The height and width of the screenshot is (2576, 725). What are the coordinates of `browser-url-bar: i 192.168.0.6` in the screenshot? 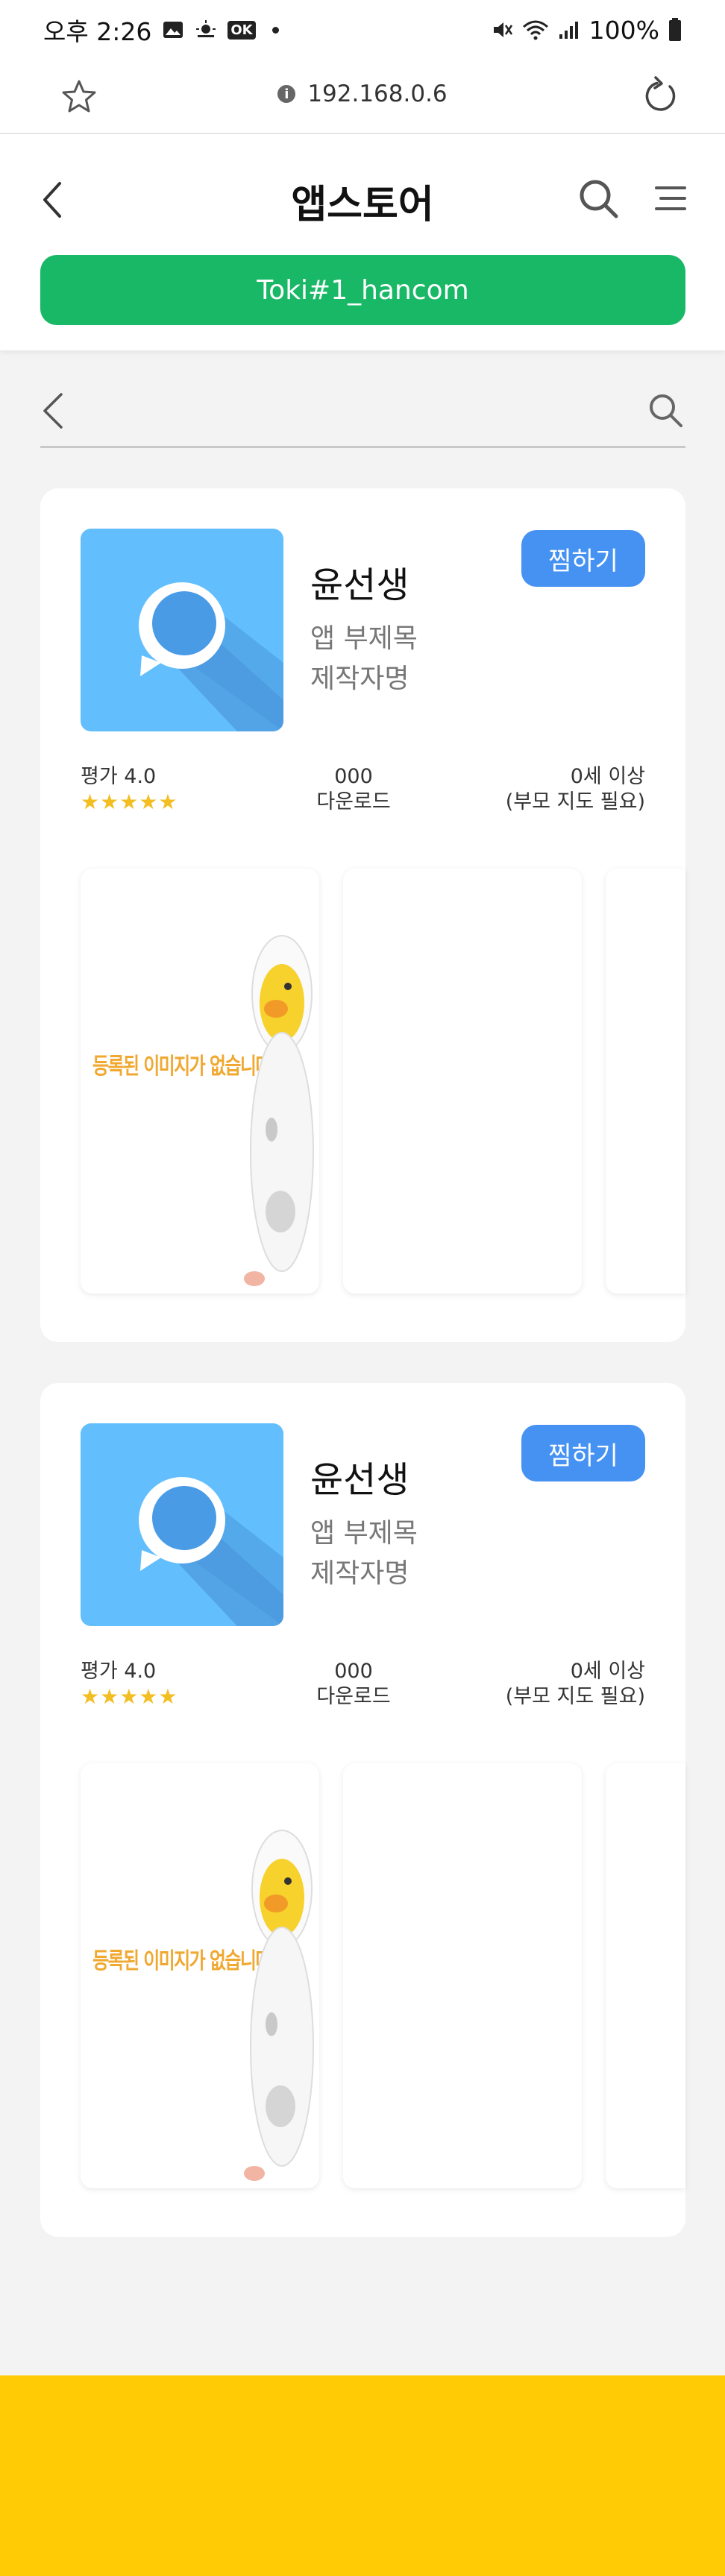 It's located at (363, 97).